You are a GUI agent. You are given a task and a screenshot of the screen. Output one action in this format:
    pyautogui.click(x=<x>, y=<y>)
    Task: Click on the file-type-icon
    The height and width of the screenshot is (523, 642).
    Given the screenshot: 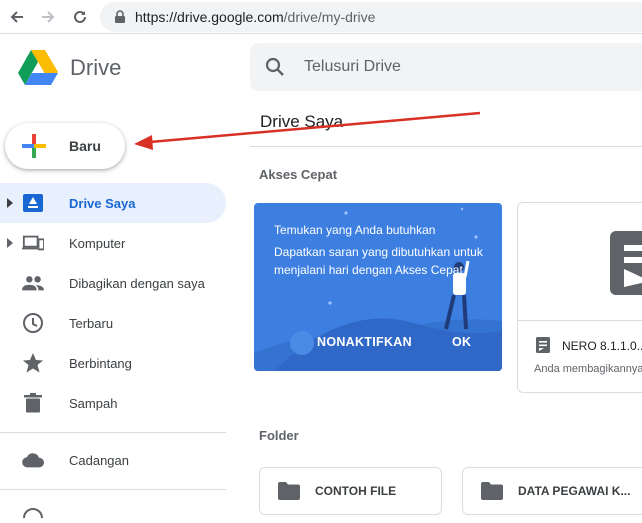 What is the action you would take?
    pyautogui.click(x=543, y=345)
    